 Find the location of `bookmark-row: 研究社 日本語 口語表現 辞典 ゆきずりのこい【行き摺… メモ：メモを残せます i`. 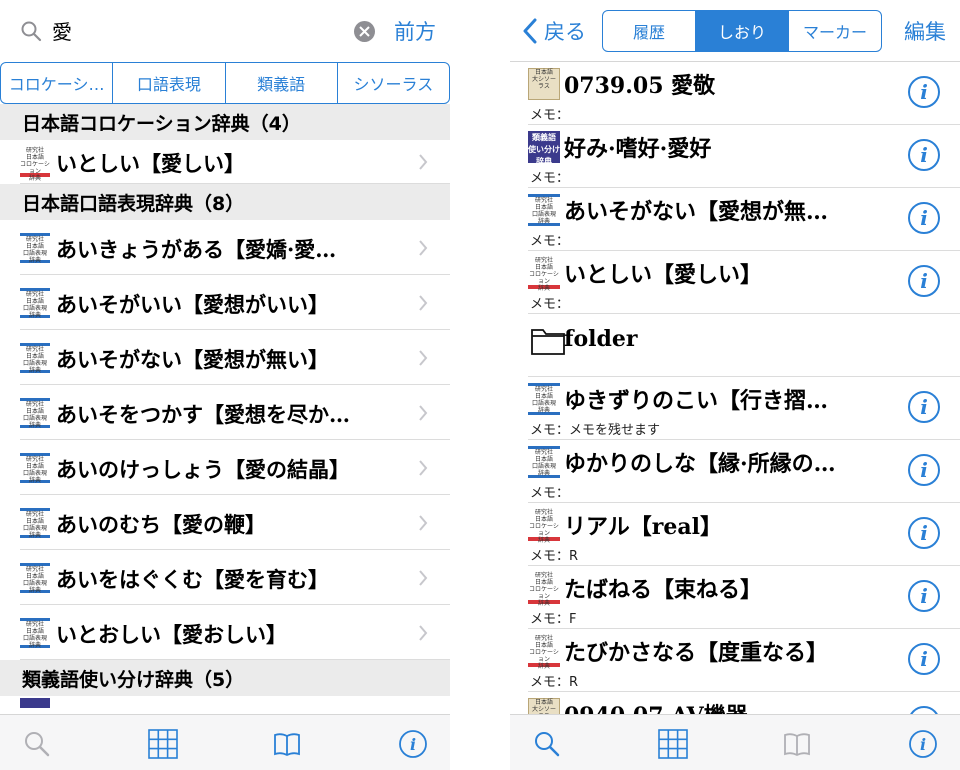

bookmark-row: 研究社 日本語 口語表現 辞典 ゆきずりのこい【行き摺… メモ：メモを残せます i is located at coordinates (744, 408).